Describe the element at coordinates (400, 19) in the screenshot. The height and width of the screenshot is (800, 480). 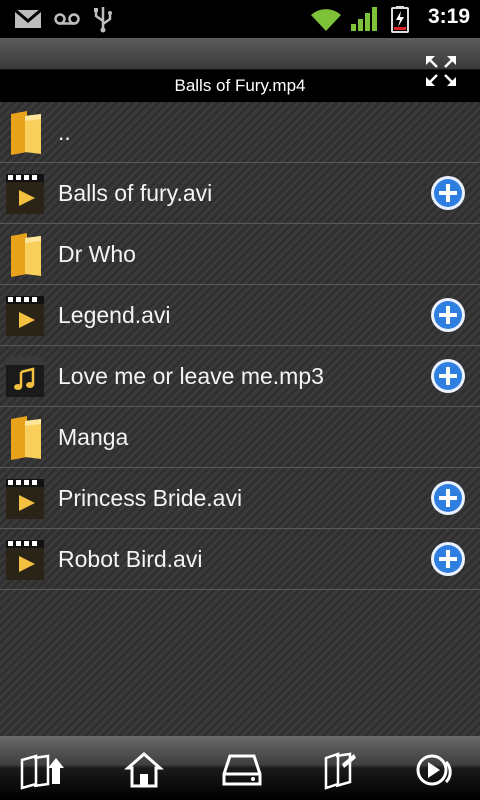
I see `battery-charging-icon` at that location.